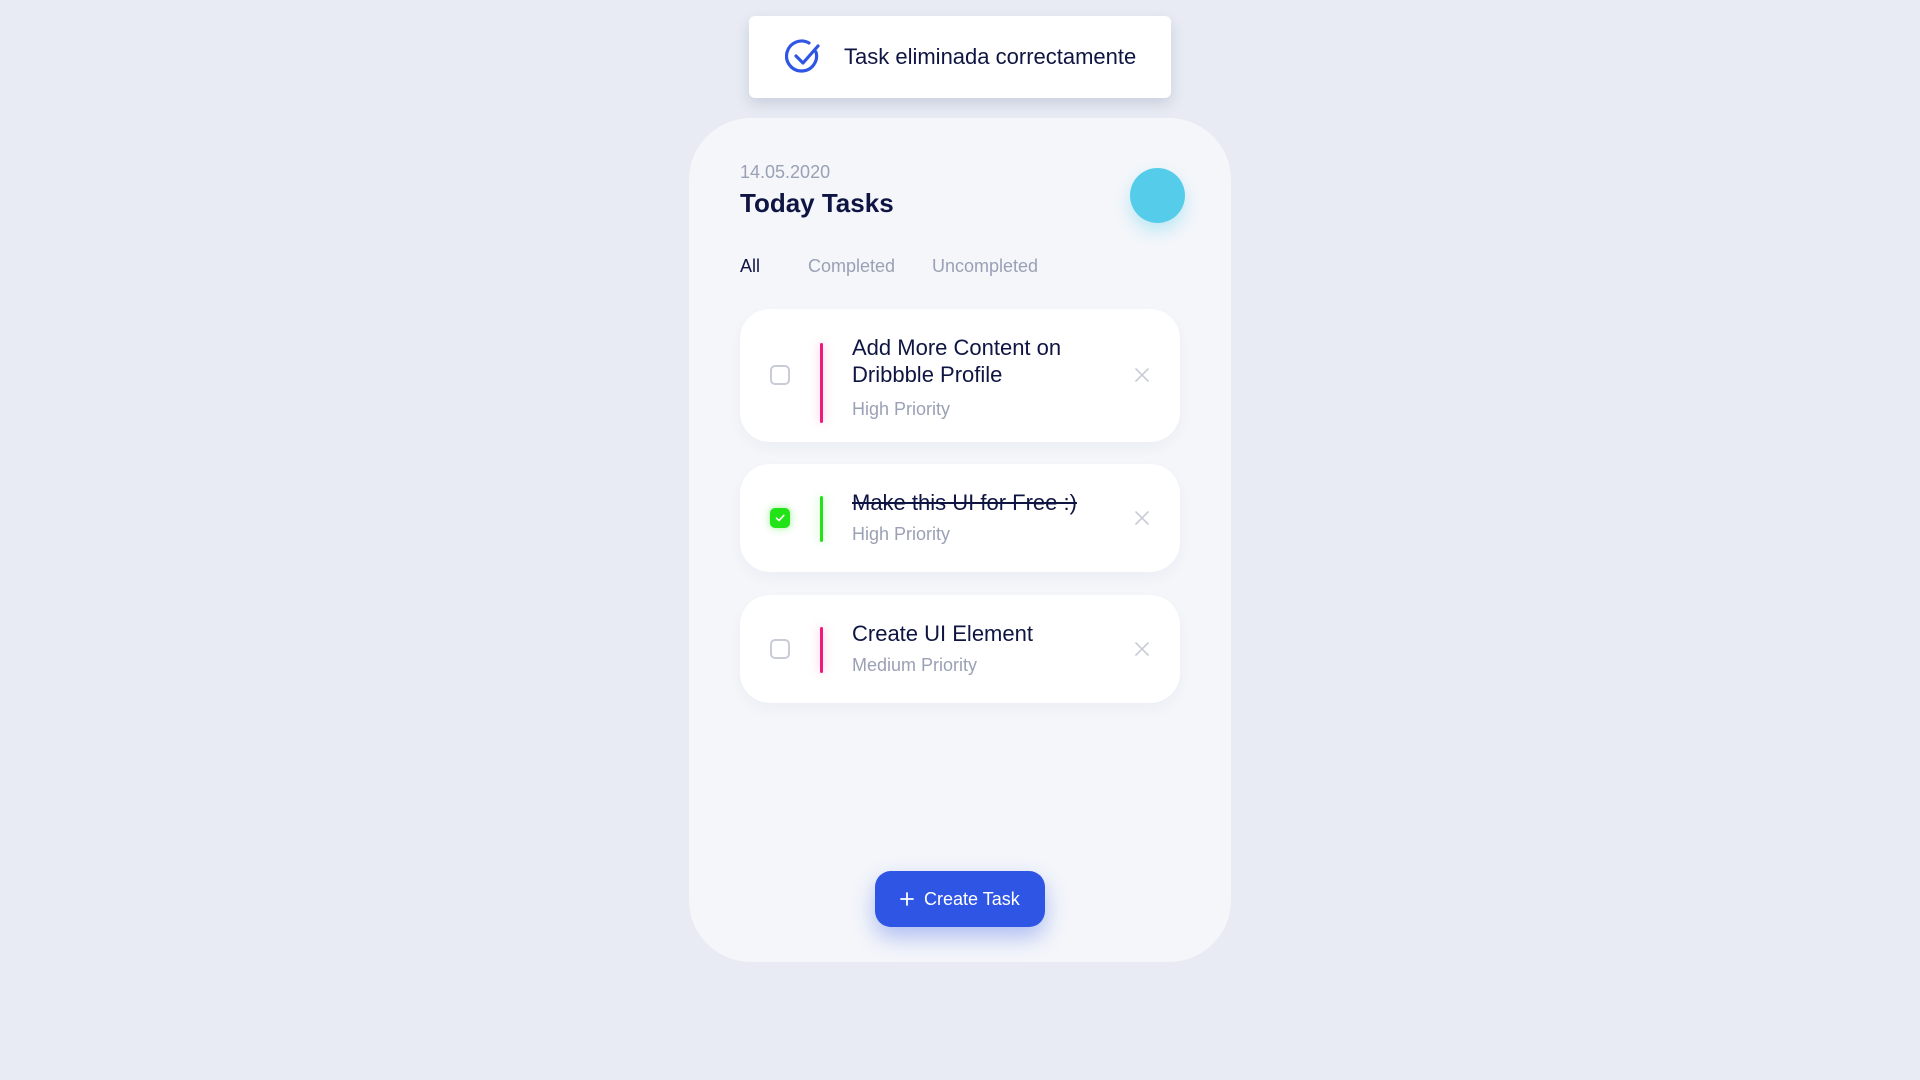 This screenshot has height=1080, width=1920. Describe the element at coordinates (942, 633) in the screenshot. I see `task-title: Create UI Element` at that location.